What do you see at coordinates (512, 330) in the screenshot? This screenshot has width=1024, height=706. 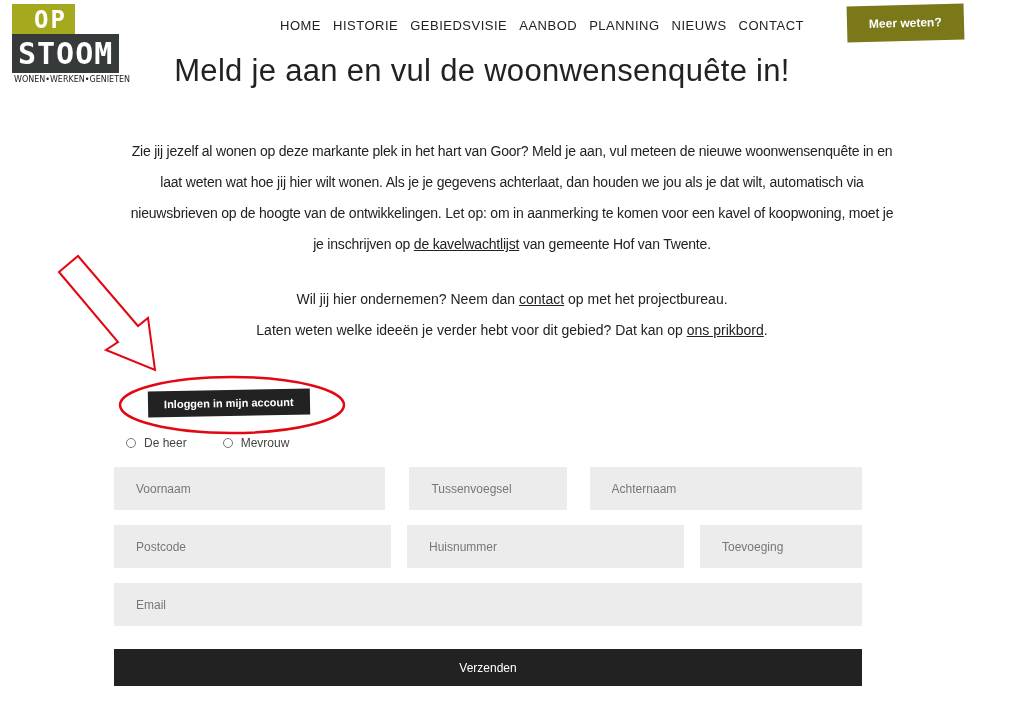 I see `info-line: Laten weten welke ideeën je verder hebt voor dit gebied? Dat kan op ons prikbord.` at bounding box center [512, 330].